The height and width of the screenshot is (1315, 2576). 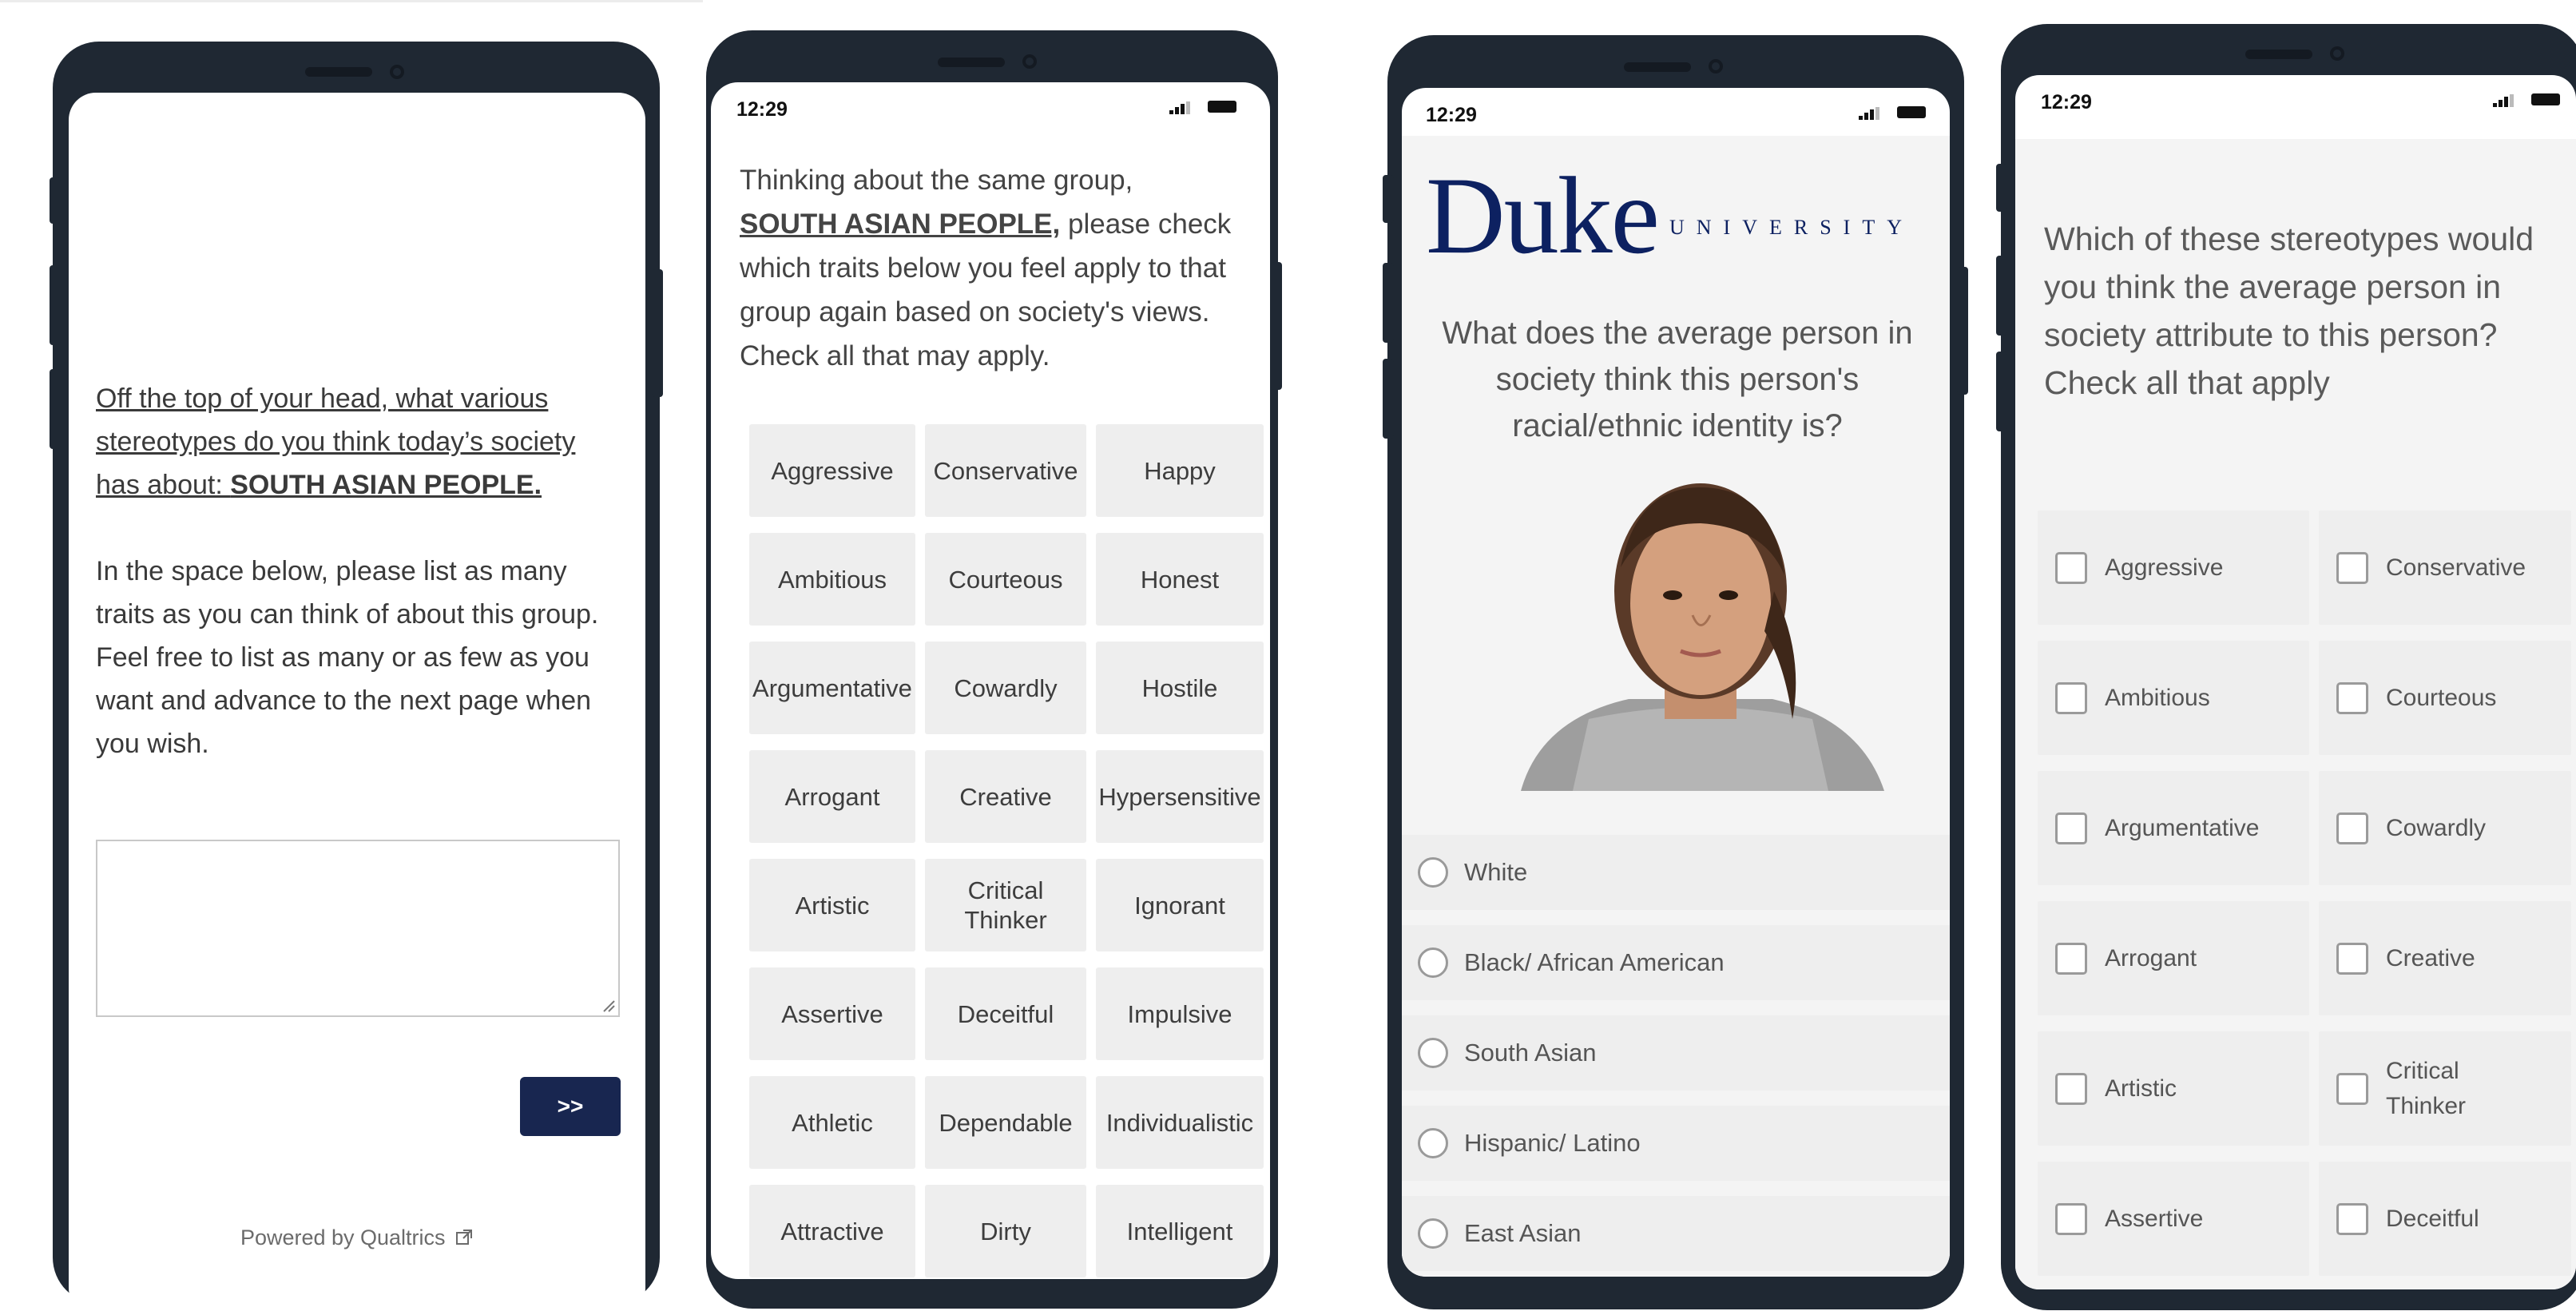 I want to click on trait-option-critical-thinker: Critical Thinker, so click(x=1006, y=905).